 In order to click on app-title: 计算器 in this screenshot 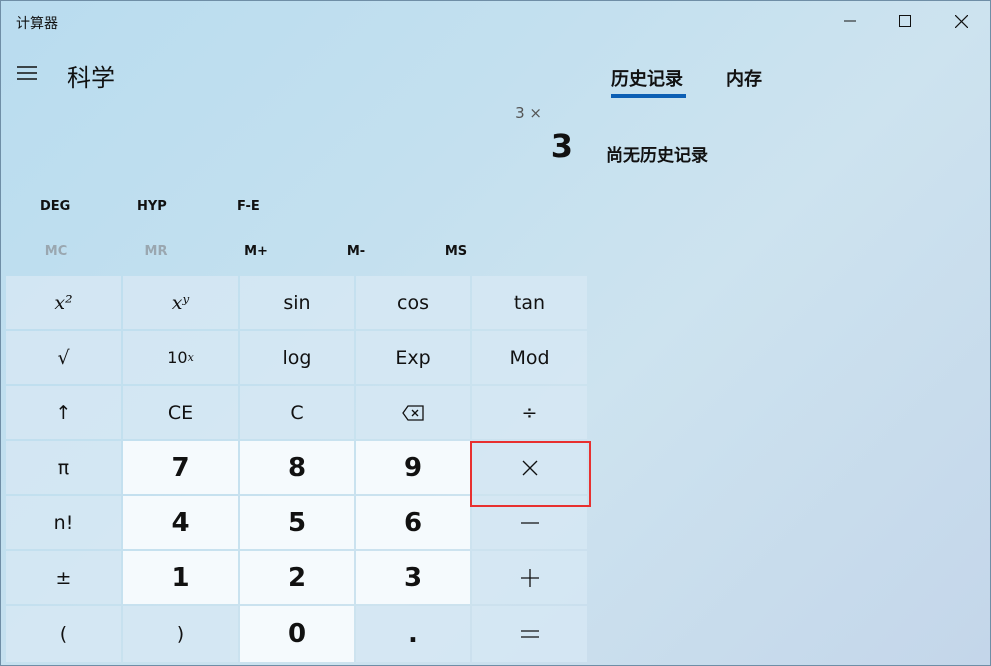, I will do `click(37, 24)`.